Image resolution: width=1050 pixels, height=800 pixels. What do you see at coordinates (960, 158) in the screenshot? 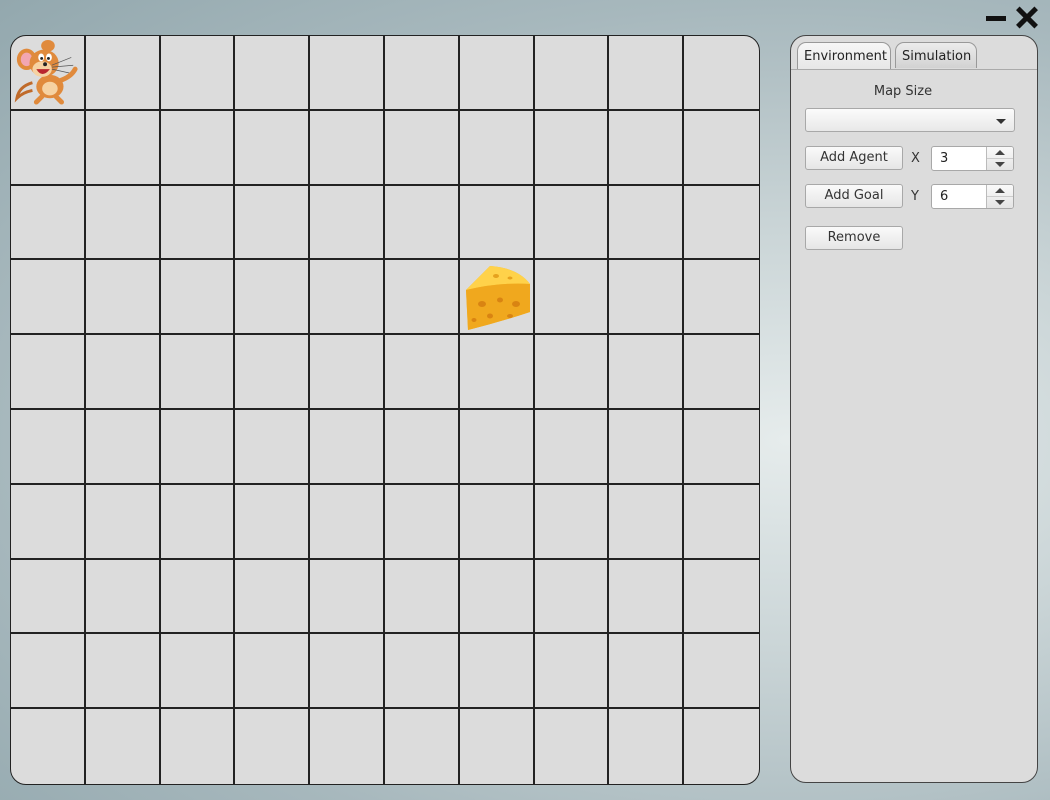
I see `x-input` at bounding box center [960, 158].